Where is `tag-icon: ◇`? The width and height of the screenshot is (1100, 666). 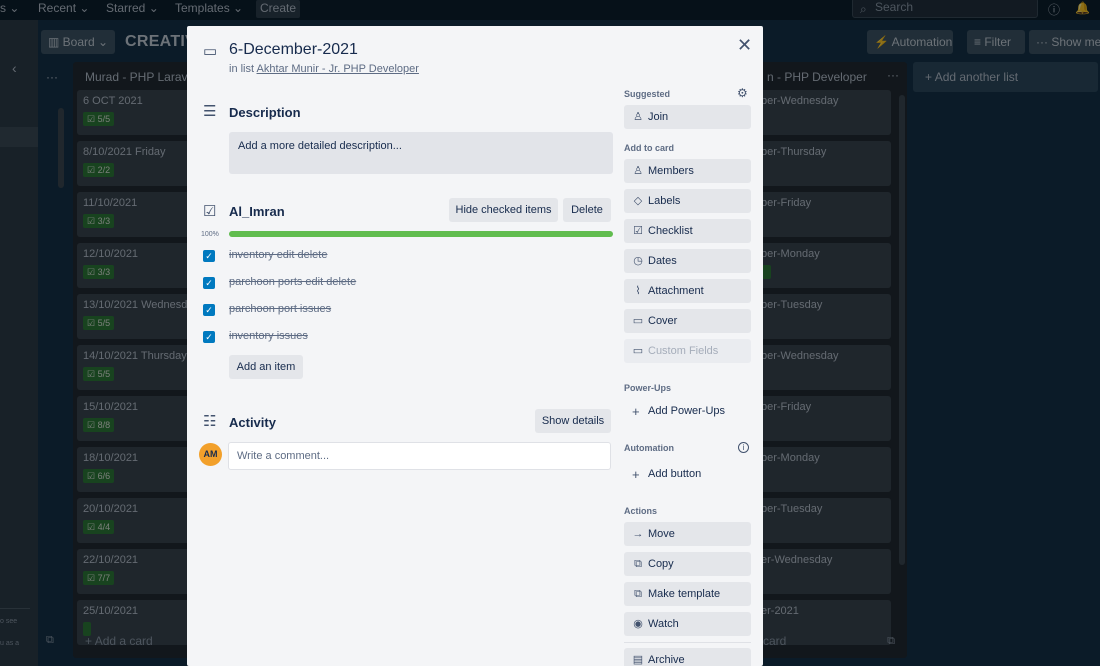
tag-icon: ◇ is located at coordinates (638, 201).